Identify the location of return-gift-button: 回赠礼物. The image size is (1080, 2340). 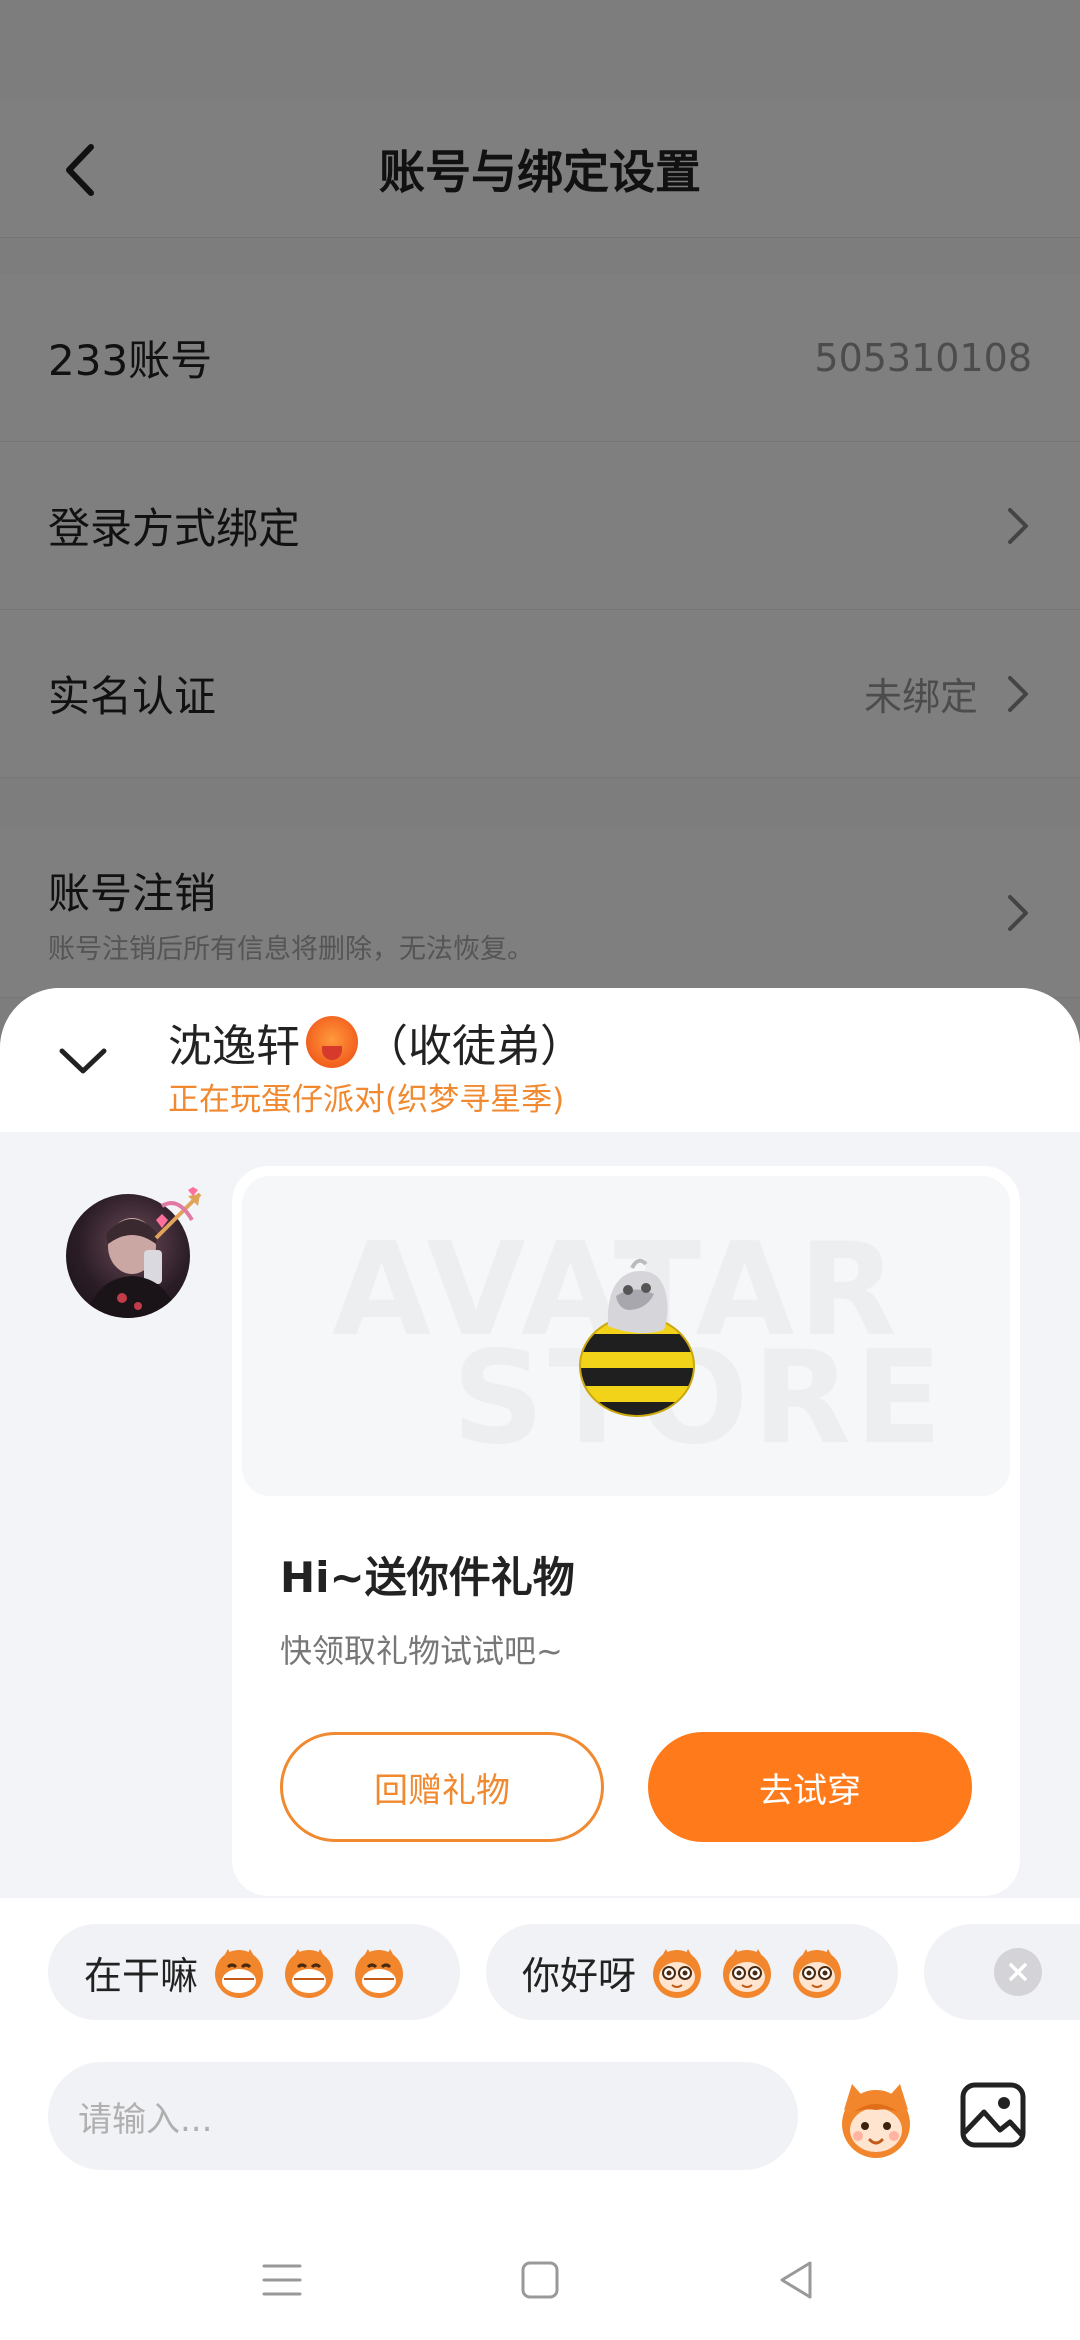
(442, 1787).